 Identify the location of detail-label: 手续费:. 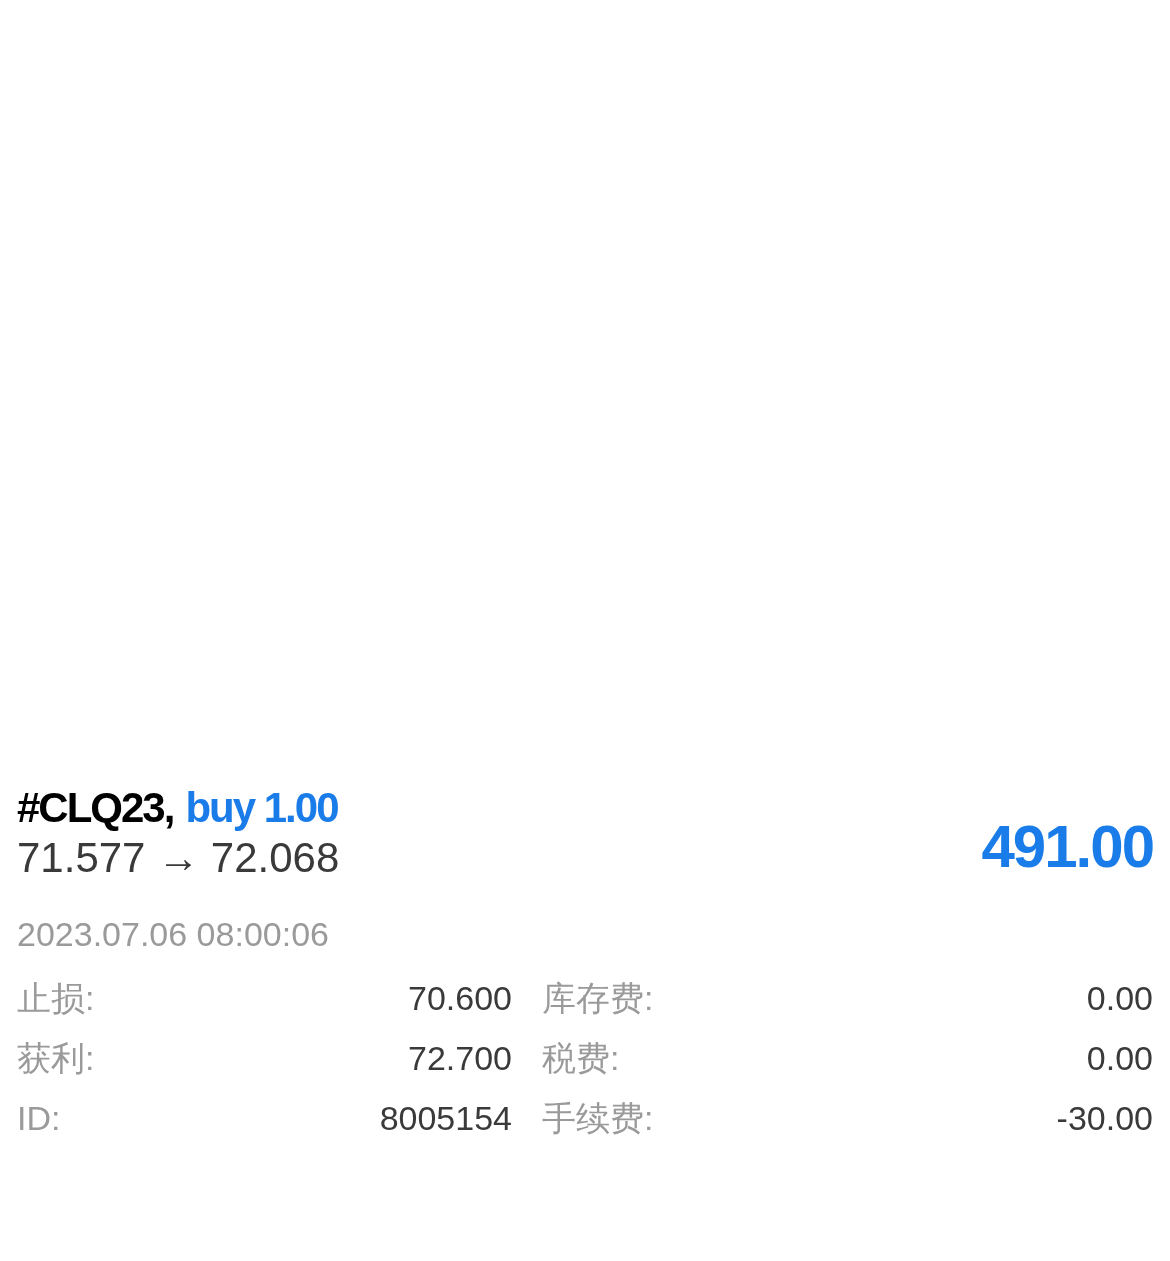
(598, 1118).